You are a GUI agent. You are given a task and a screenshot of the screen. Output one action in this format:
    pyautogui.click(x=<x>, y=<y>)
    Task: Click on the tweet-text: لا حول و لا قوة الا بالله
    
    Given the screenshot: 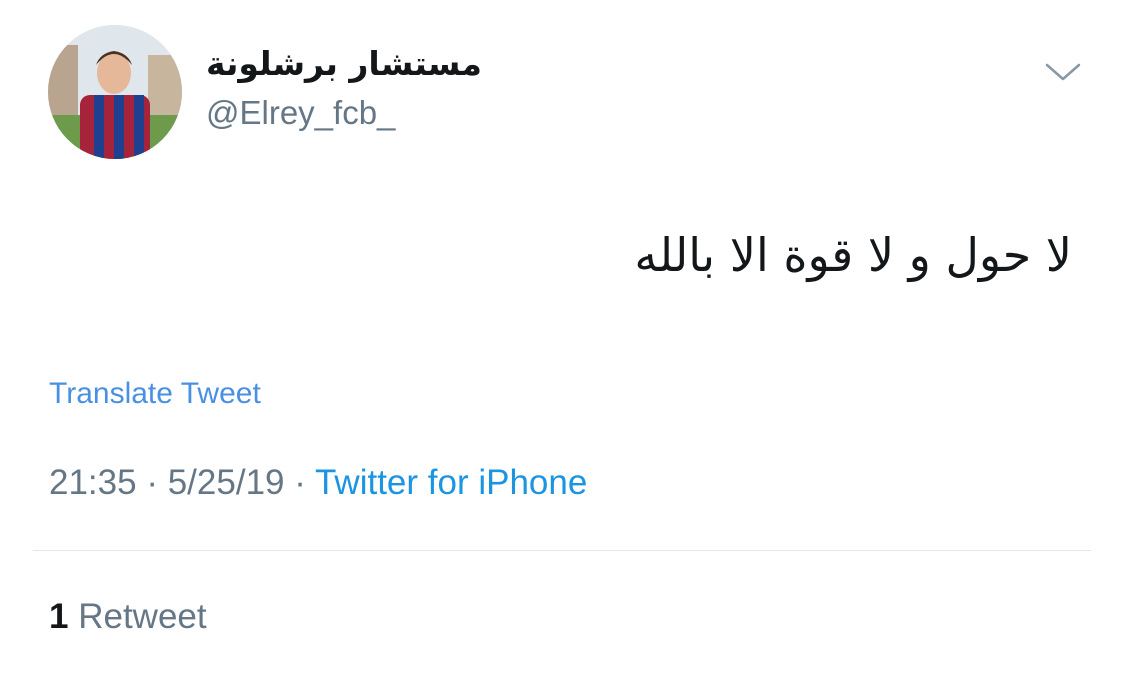 What is the action you would take?
    pyautogui.click(x=853, y=255)
    